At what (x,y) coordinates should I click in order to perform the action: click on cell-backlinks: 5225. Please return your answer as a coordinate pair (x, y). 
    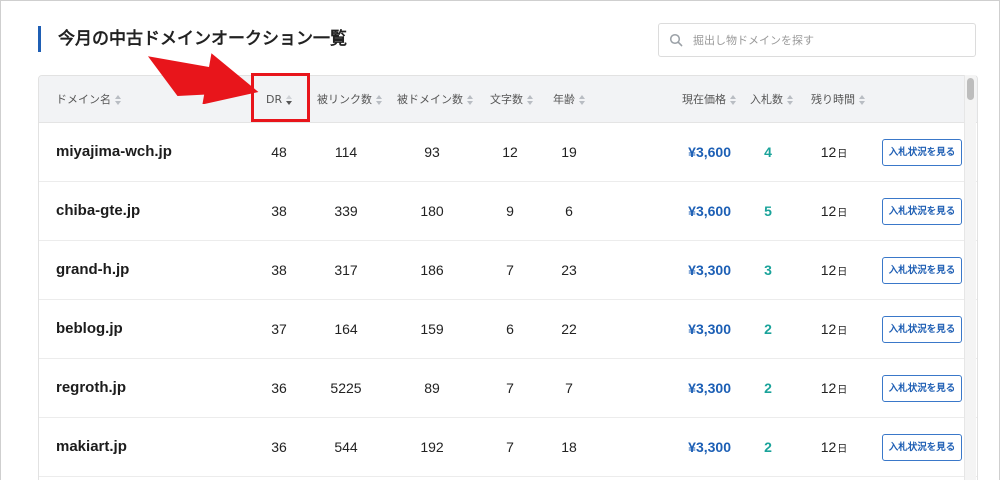
    Looking at the image, I should click on (346, 388).